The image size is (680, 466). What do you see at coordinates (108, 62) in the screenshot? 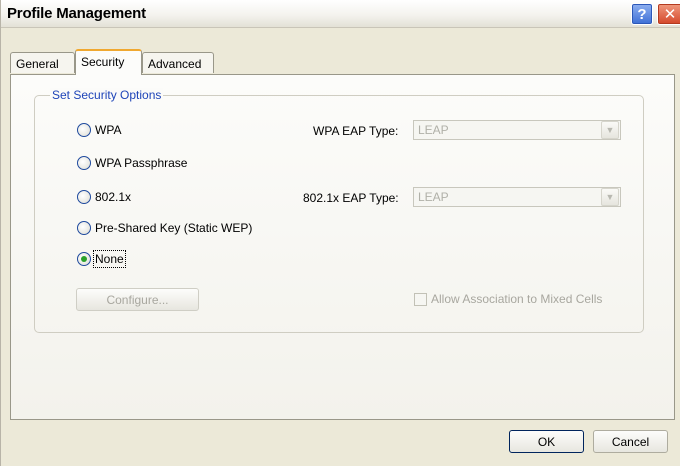
I see `tab-security: Security` at bounding box center [108, 62].